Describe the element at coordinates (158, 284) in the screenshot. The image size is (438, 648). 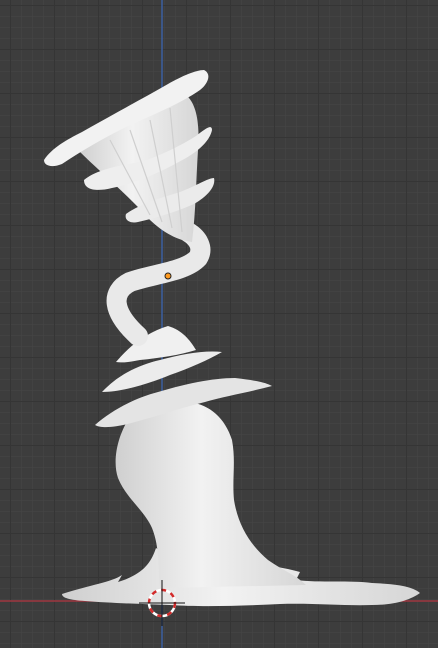
I see `model-stem` at that location.